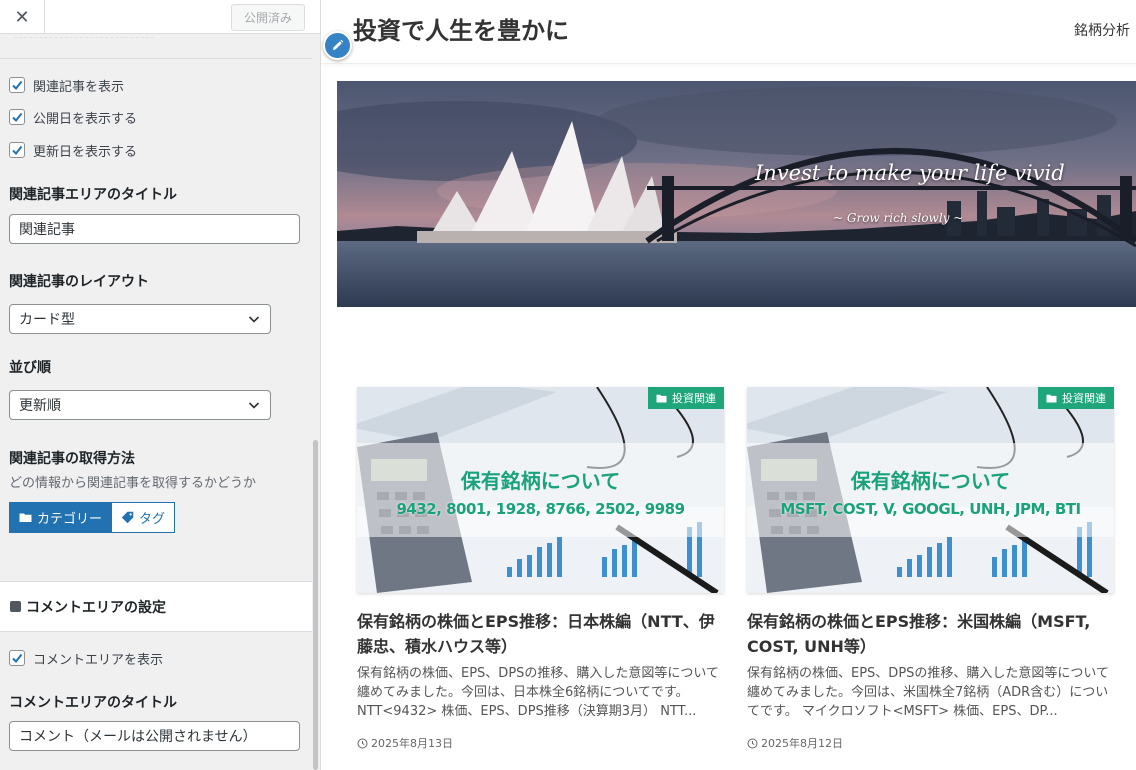  I want to click on show-related-label: 関連記事を表示, so click(79, 87).